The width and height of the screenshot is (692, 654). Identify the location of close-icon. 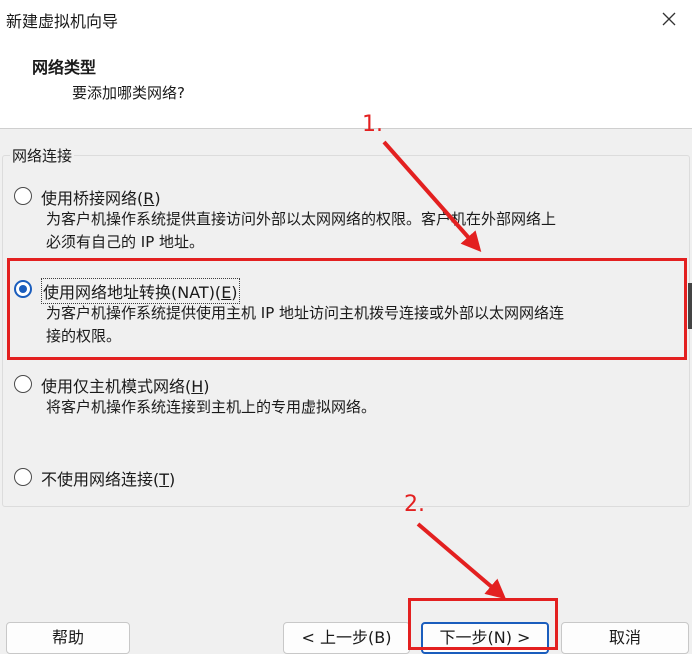
(669, 19).